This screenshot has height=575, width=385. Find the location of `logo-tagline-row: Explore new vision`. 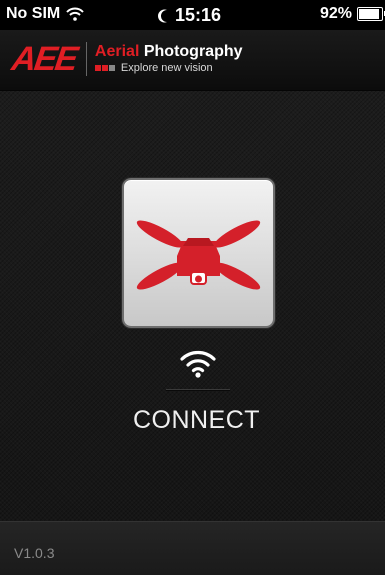

logo-tagline-row: Explore new vision is located at coordinates (168, 68).